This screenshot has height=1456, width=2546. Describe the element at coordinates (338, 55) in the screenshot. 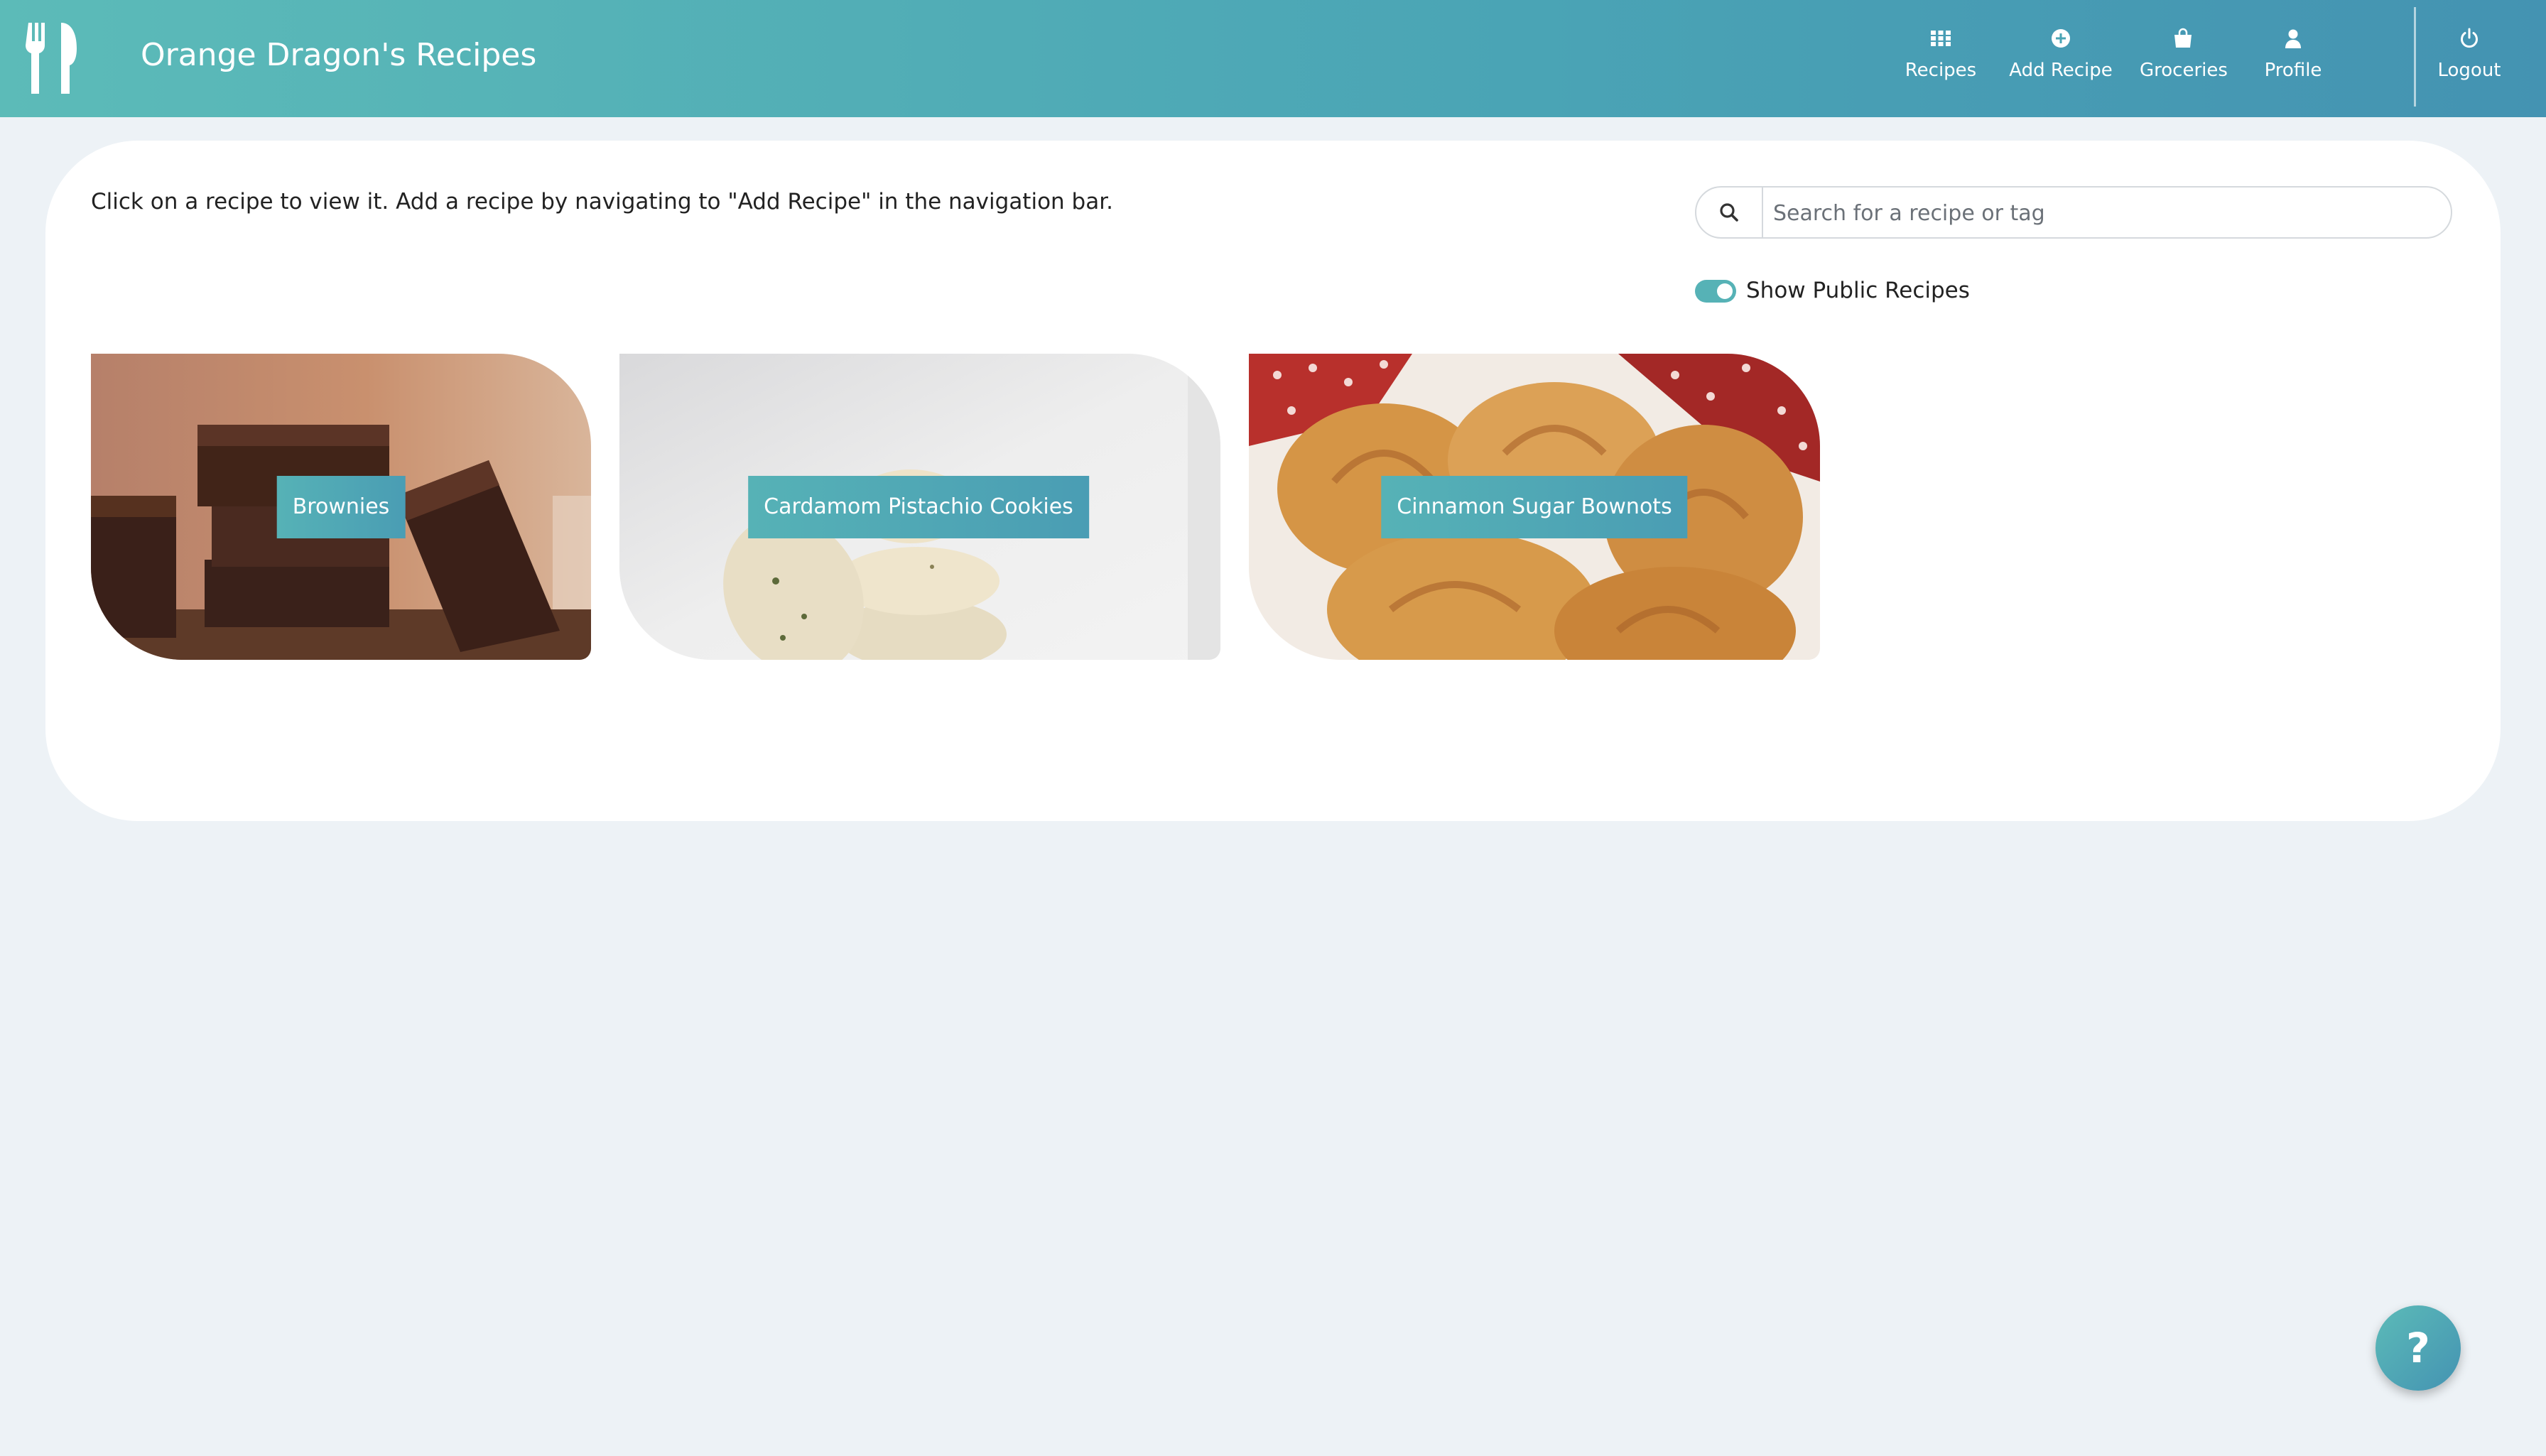

I see `app-title: Orange Dragon's Recipes` at that location.